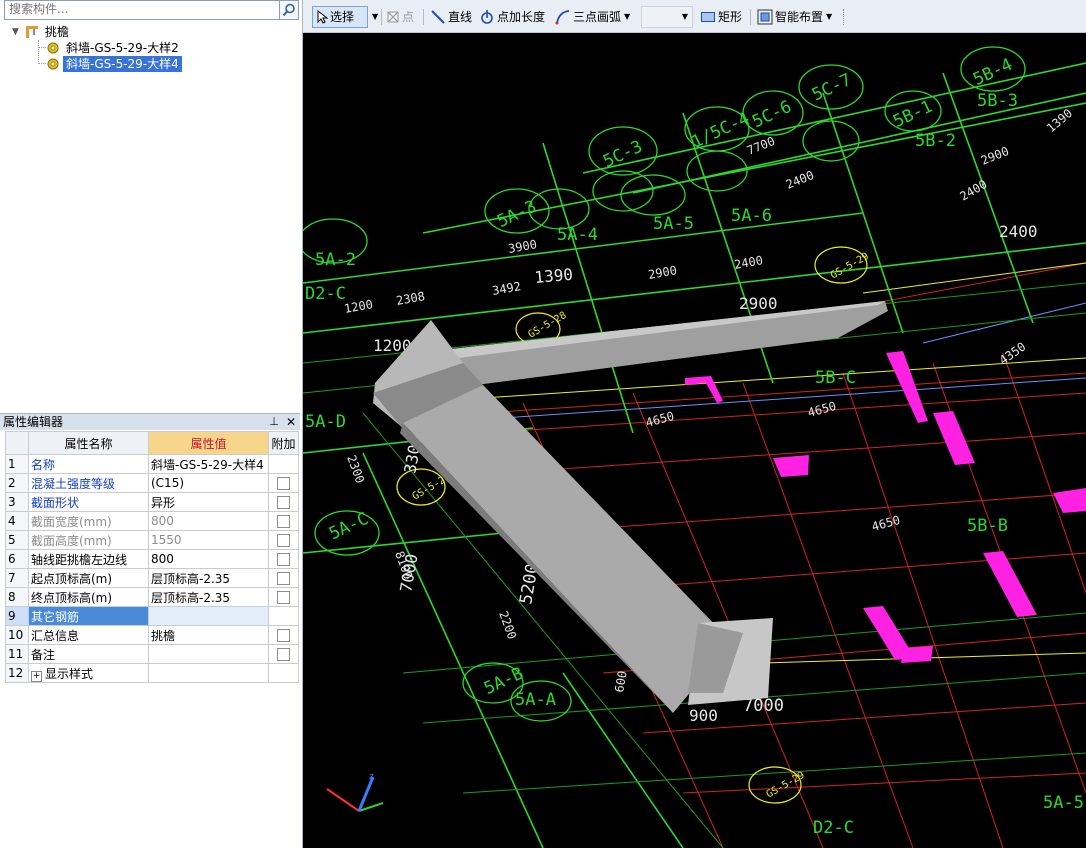  Describe the element at coordinates (794, 17) in the screenshot. I see `smart-layout-button: 智能布置 ▼` at that location.